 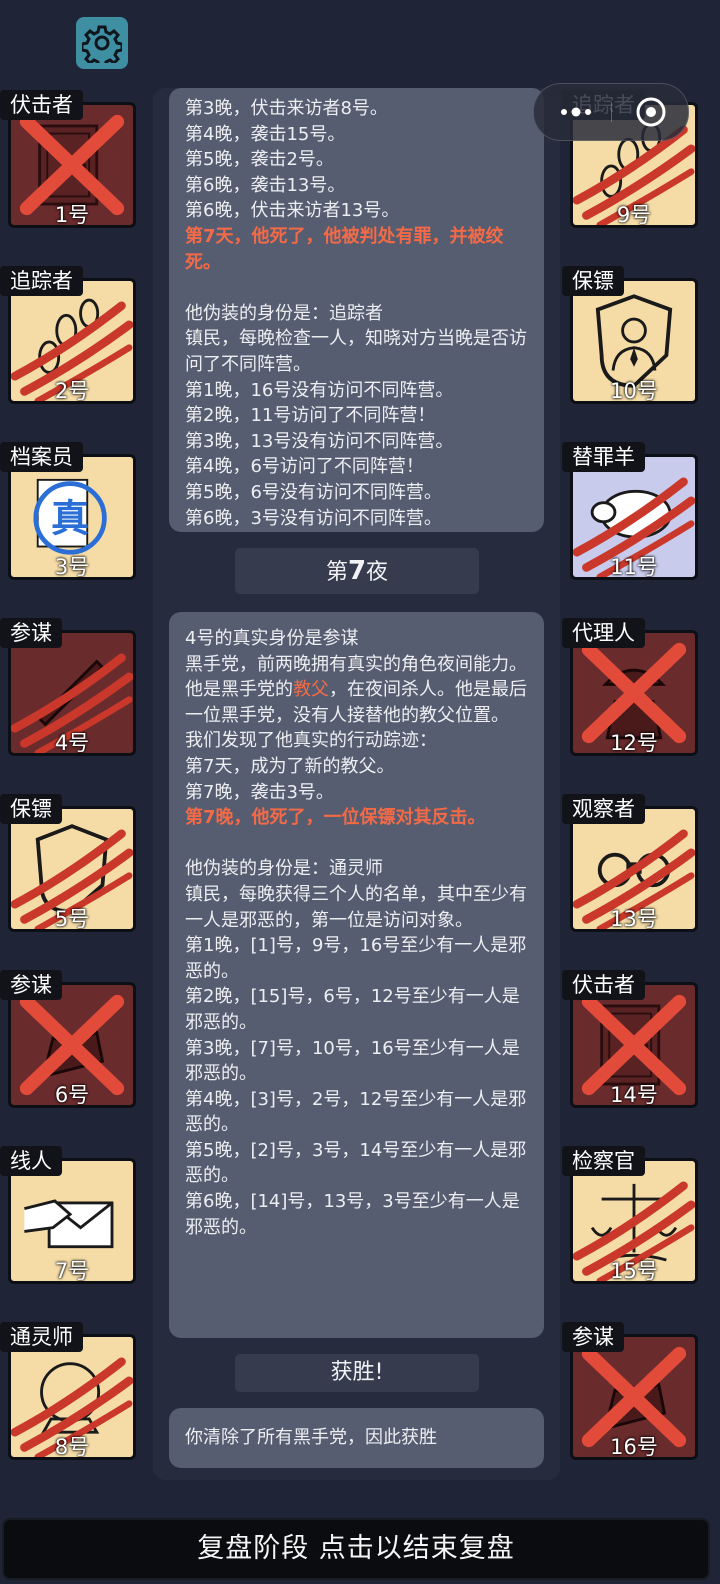 What do you see at coordinates (356, 1163) in the screenshot?
I see `result-line: 第5晚，[2]号，3号，14号至少有一人是邪恶的。` at bounding box center [356, 1163].